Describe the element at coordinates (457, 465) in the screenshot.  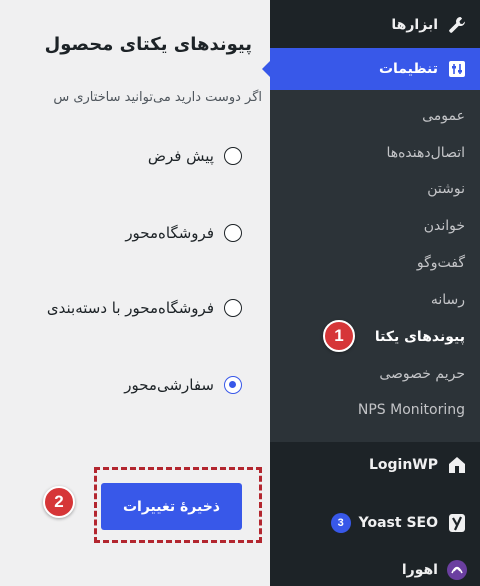
I see `house-lock-icon` at that location.